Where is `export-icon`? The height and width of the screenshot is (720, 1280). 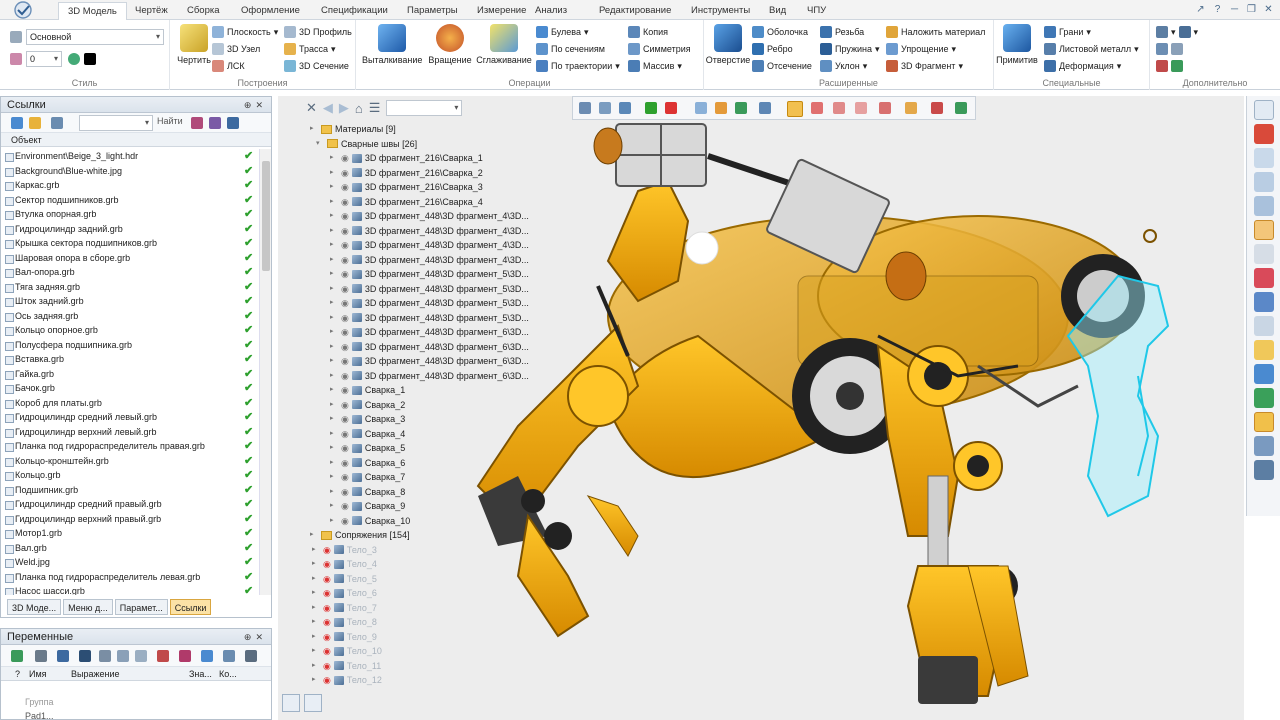
export-icon is located at coordinates (1263, 422).